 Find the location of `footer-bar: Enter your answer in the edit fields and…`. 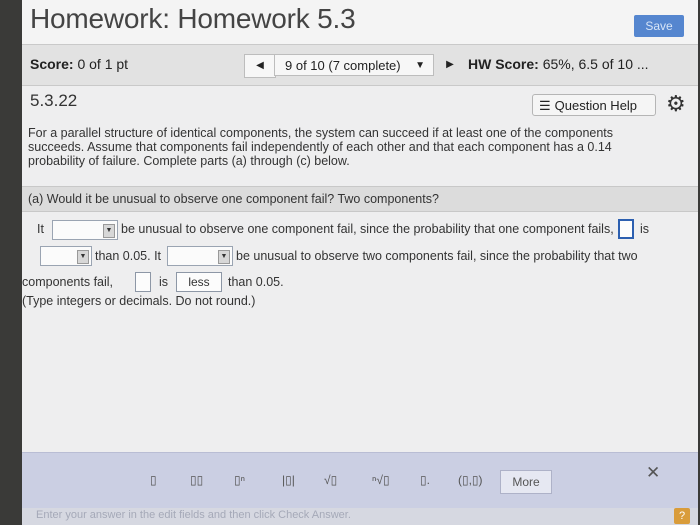

footer-bar: Enter your answer in the edit fields and… is located at coordinates (360, 516).